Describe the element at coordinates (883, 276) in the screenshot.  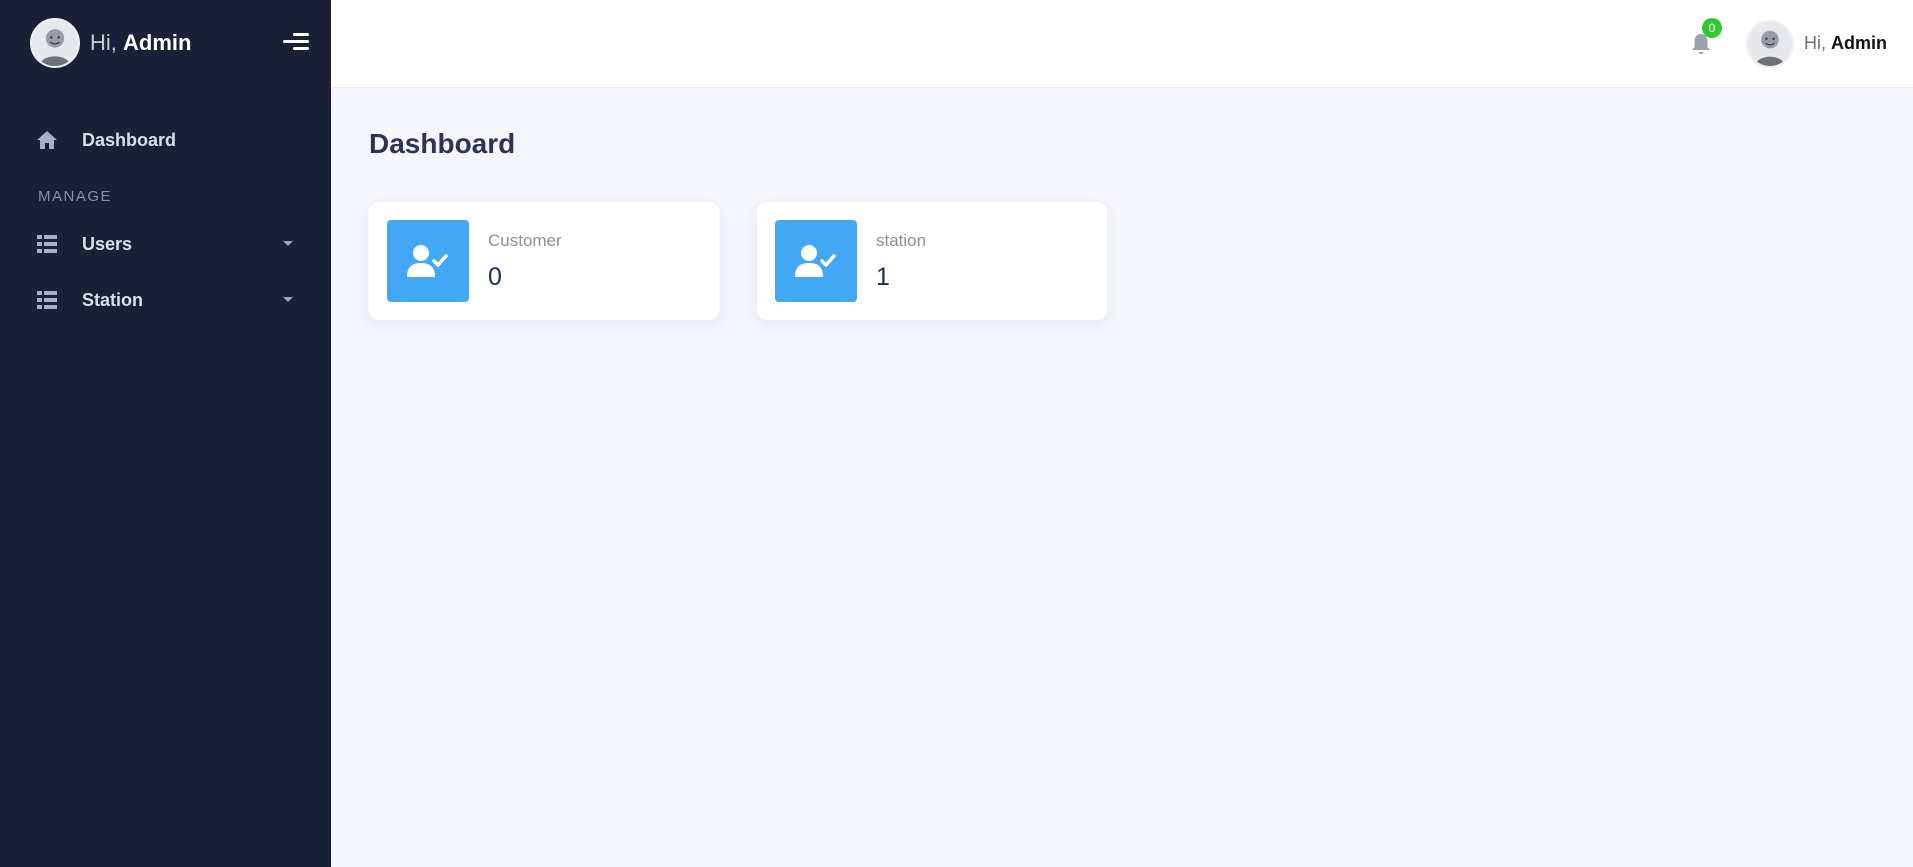
I see `stat-card-value: 1` at that location.